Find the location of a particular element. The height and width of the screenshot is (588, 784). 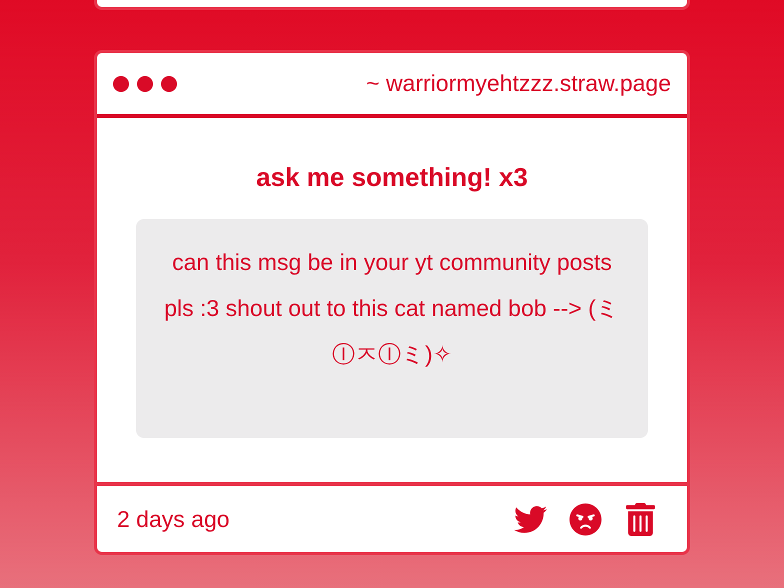

post-time: 2 days ago is located at coordinates (173, 519).